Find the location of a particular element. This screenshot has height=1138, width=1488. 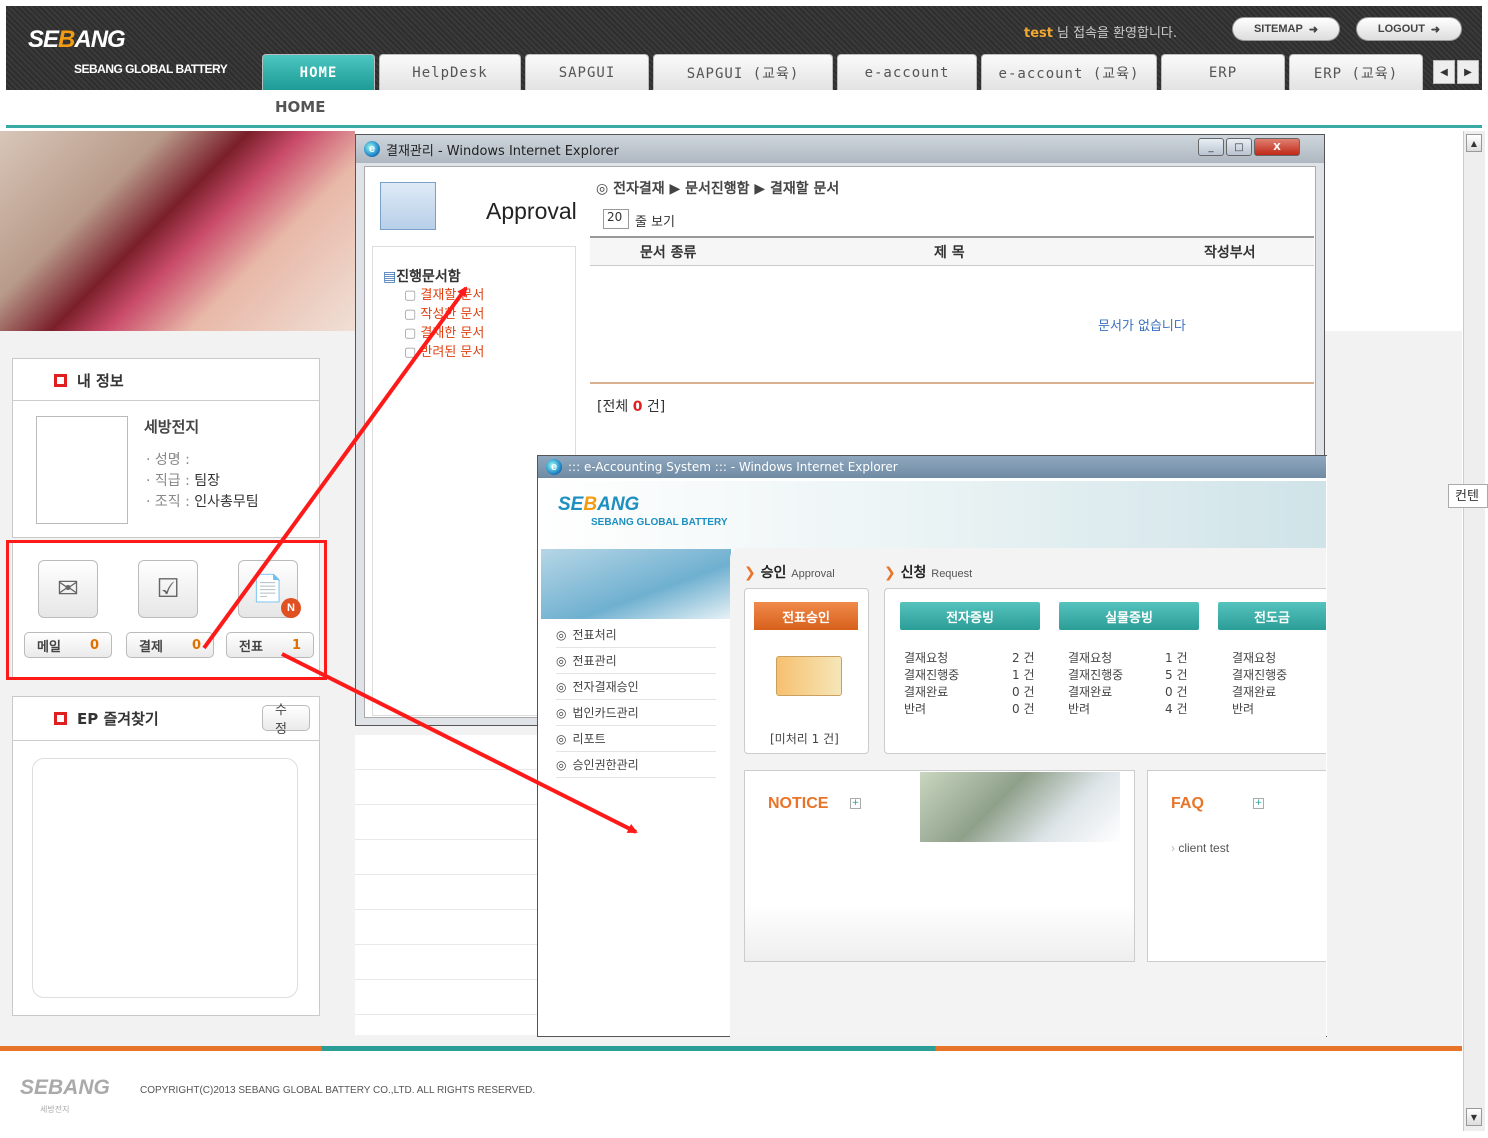

arrow-to-eaccounting-icon is located at coordinates (459, 743).